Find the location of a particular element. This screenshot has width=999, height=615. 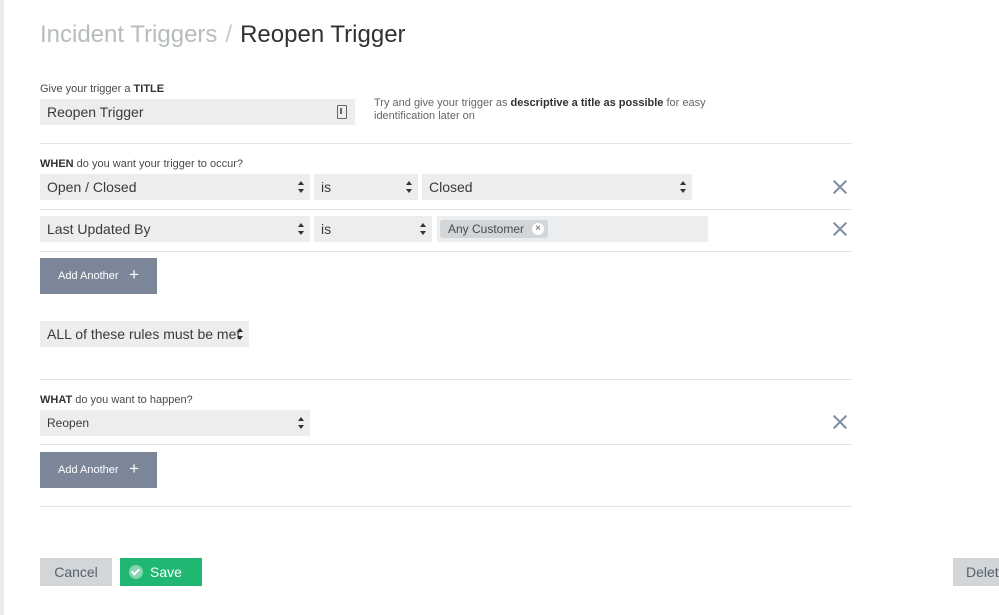

when-label: WHEN do you want your trigger to occur? is located at coordinates (141, 164).